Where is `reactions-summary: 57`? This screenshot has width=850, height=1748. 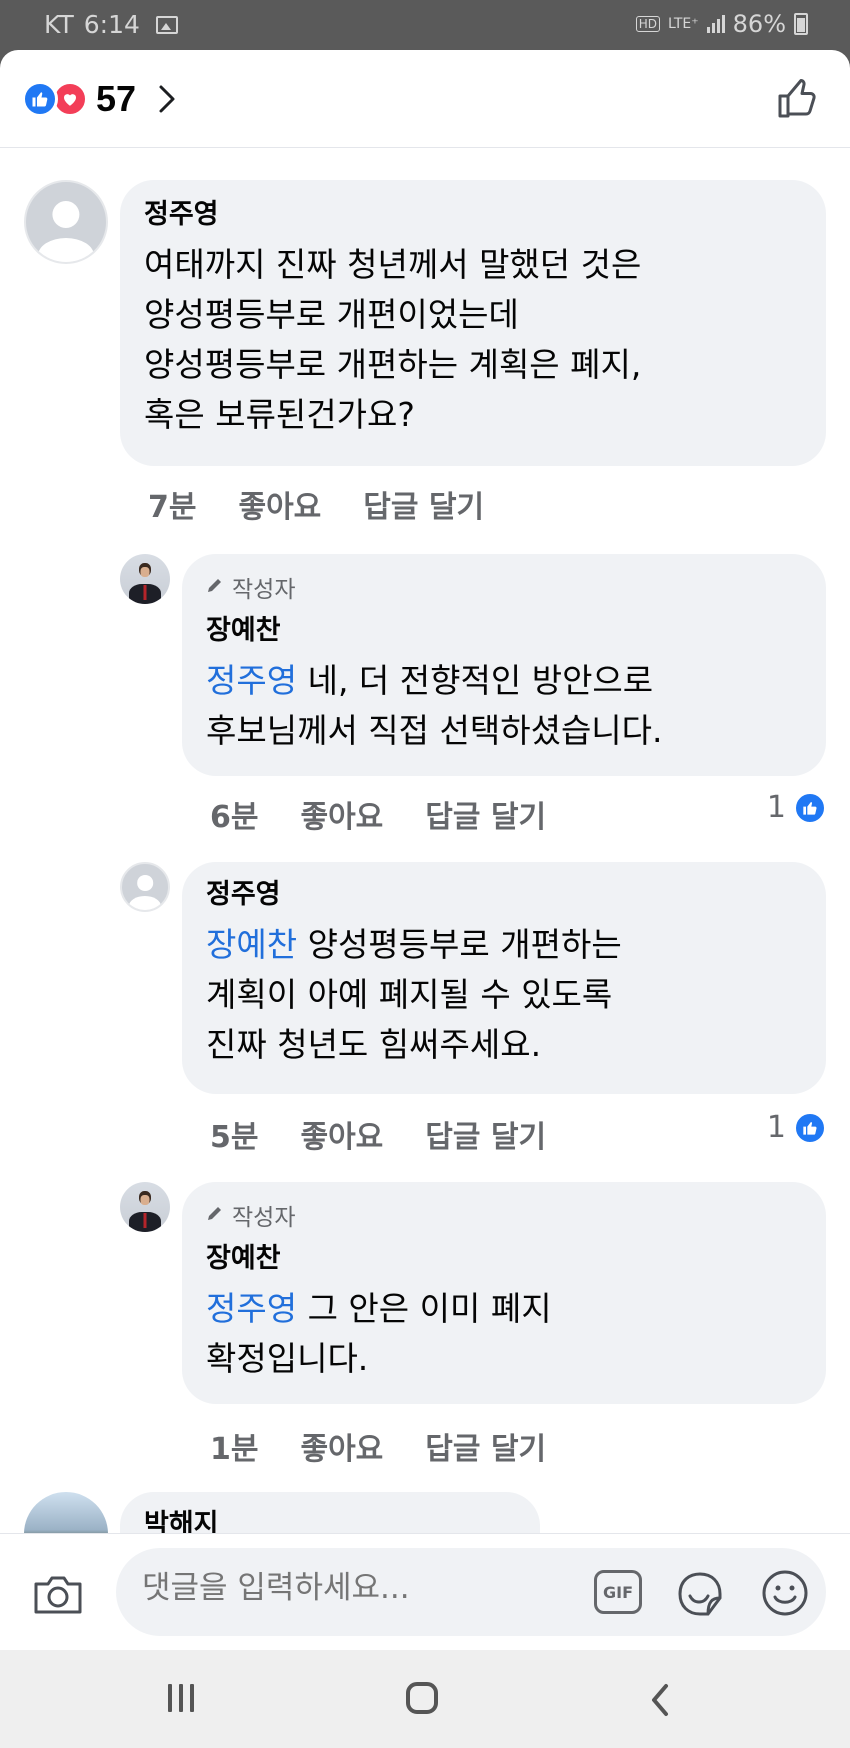
reactions-summary: 57 is located at coordinates (99, 99).